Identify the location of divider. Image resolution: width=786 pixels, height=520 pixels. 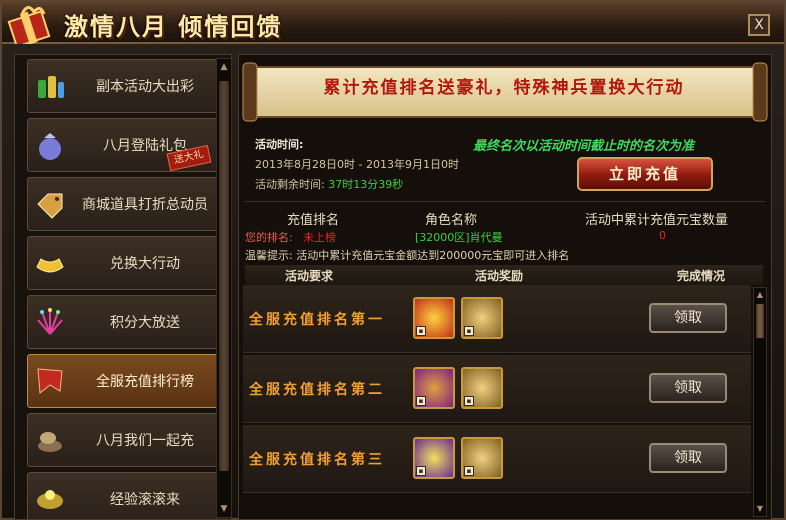
(505, 201).